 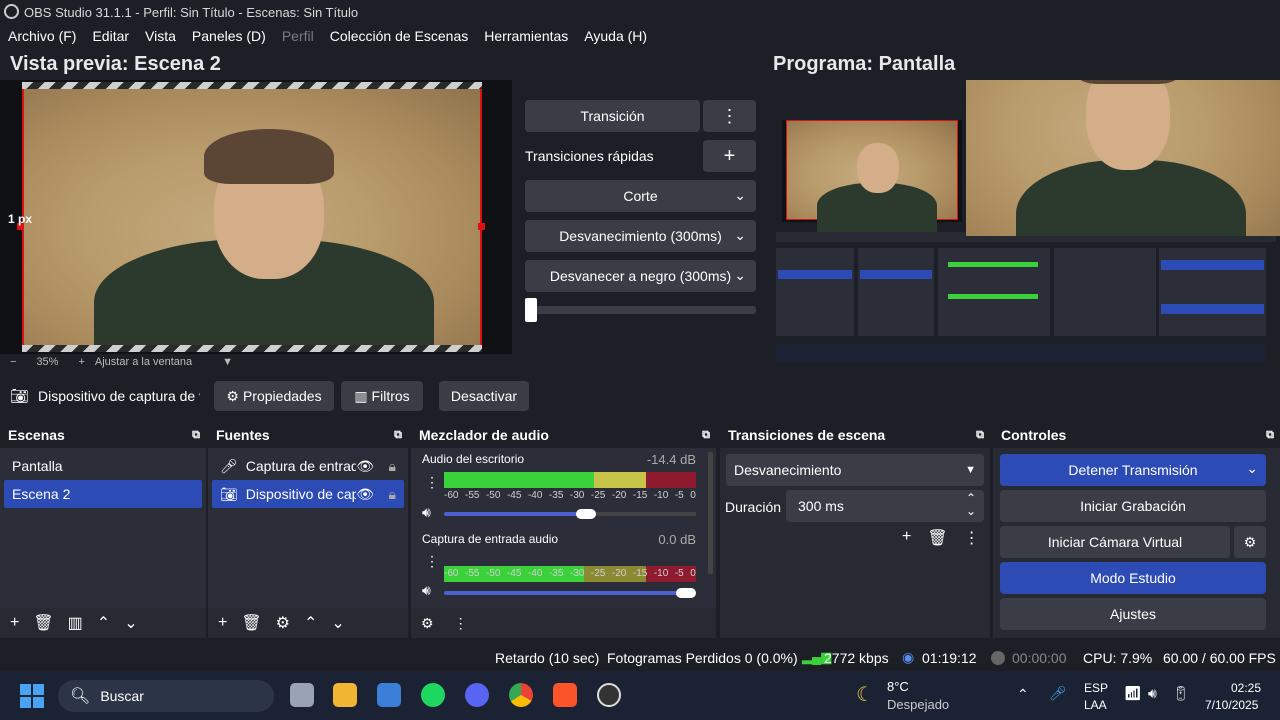 What do you see at coordinates (399, 36) in the screenshot?
I see `menu-scene-collection: Colección de Escenas` at bounding box center [399, 36].